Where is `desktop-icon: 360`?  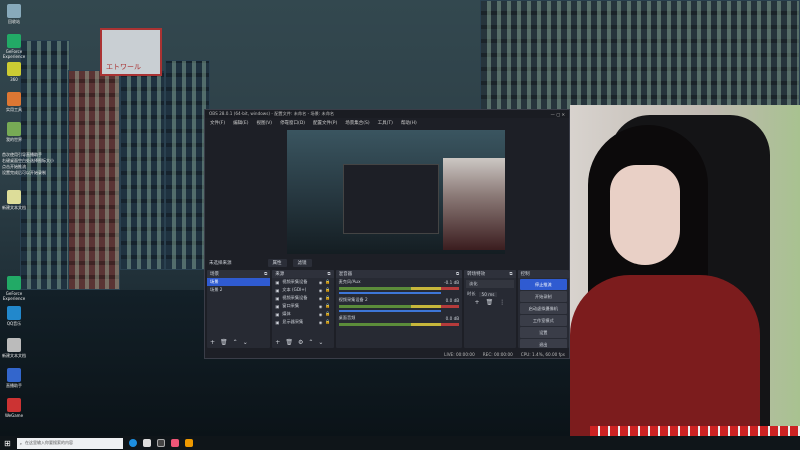
desktop-icon: 360 is located at coordinates (14, 72).